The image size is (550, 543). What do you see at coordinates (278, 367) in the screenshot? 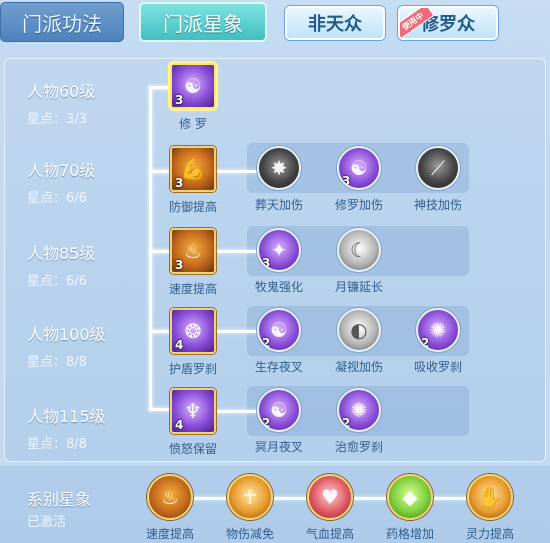
I see `skill-label: 生存夜叉` at bounding box center [278, 367].